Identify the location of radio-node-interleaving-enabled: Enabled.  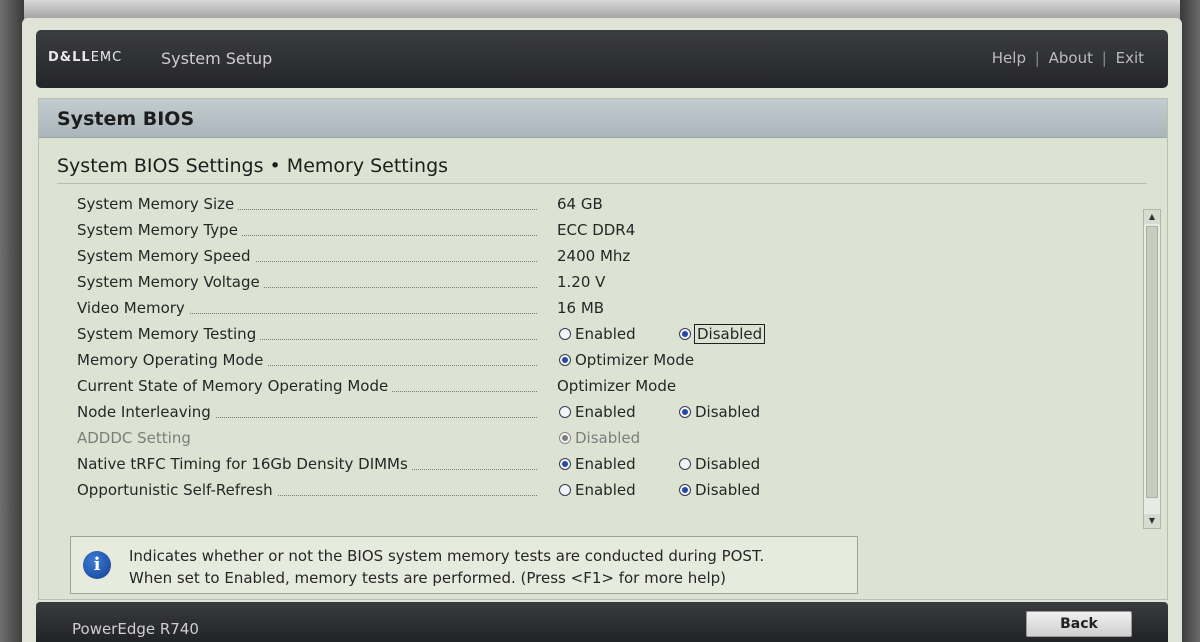
(597, 412).